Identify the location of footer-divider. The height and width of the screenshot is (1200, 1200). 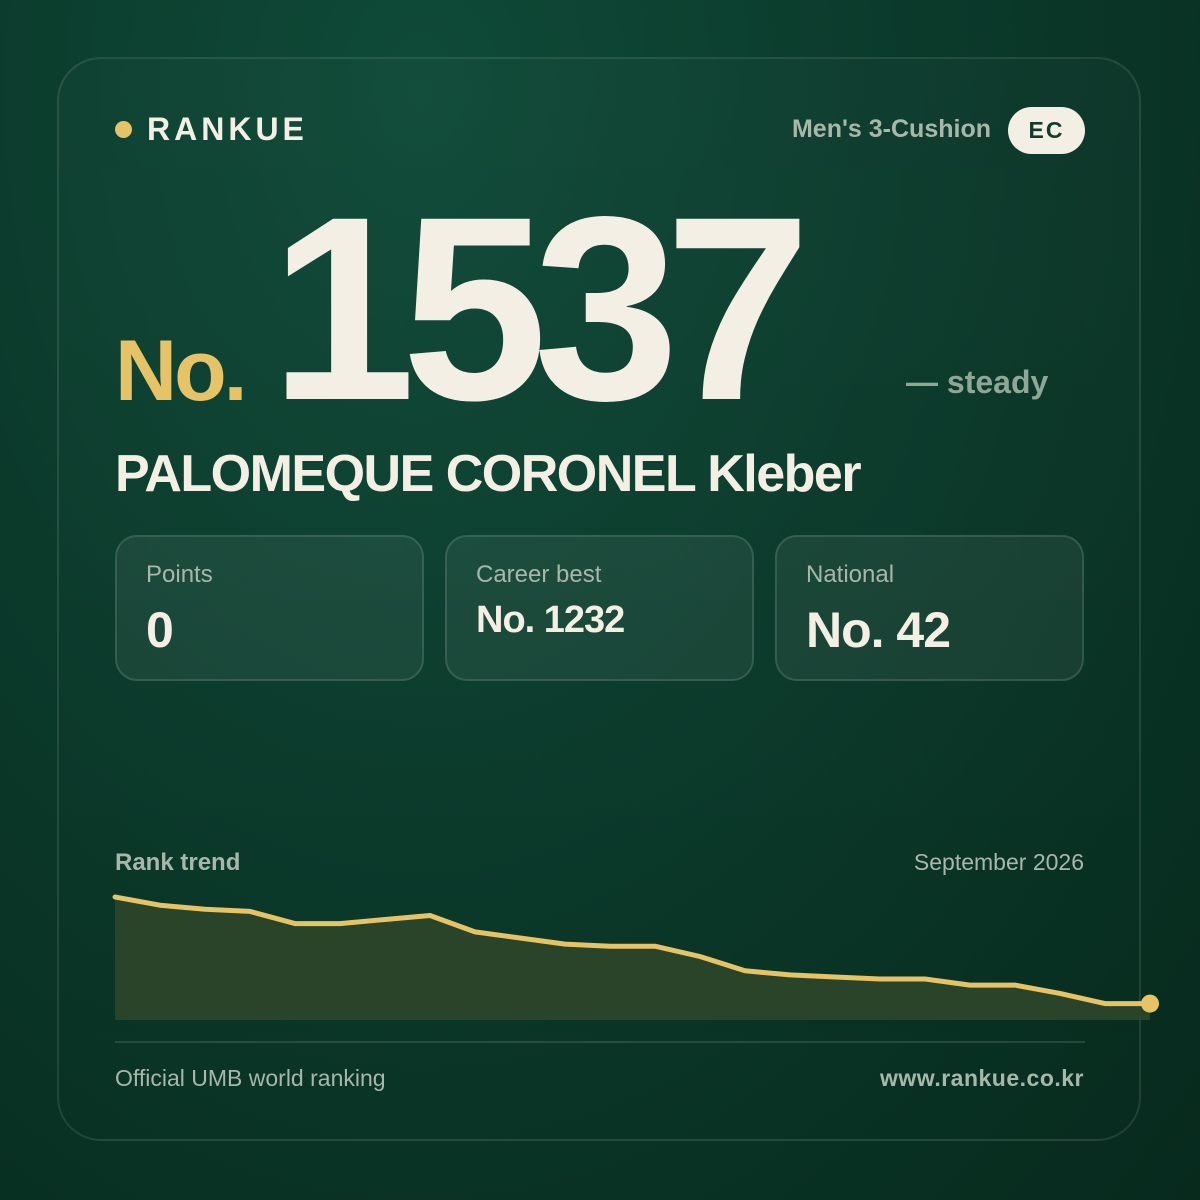
(600, 1042).